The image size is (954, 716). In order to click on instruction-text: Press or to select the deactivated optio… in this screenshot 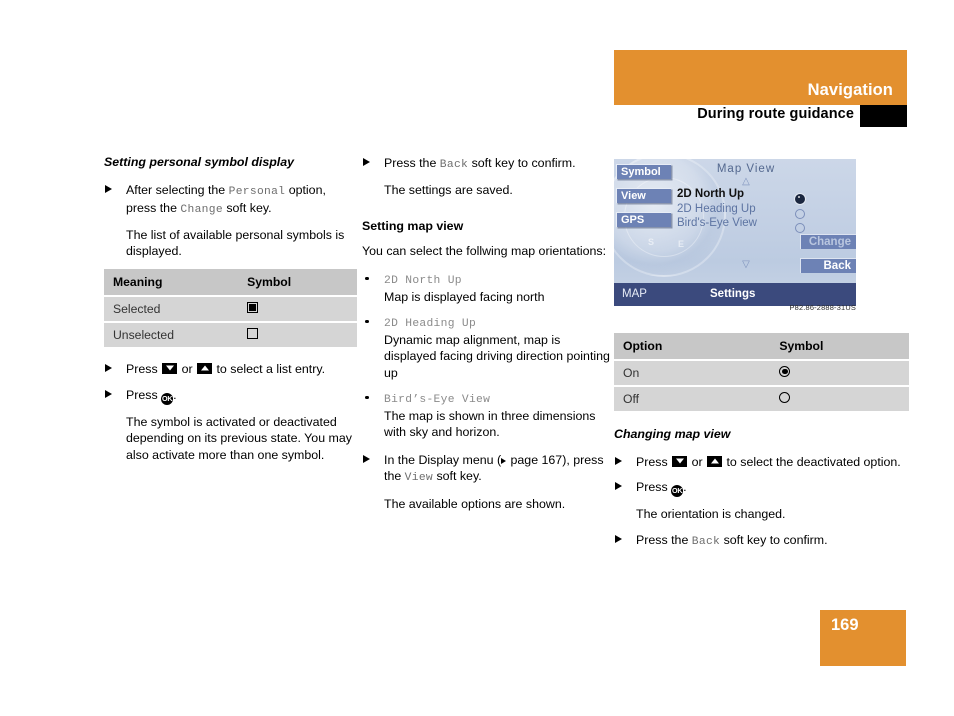, I will do `click(772, 462)`.